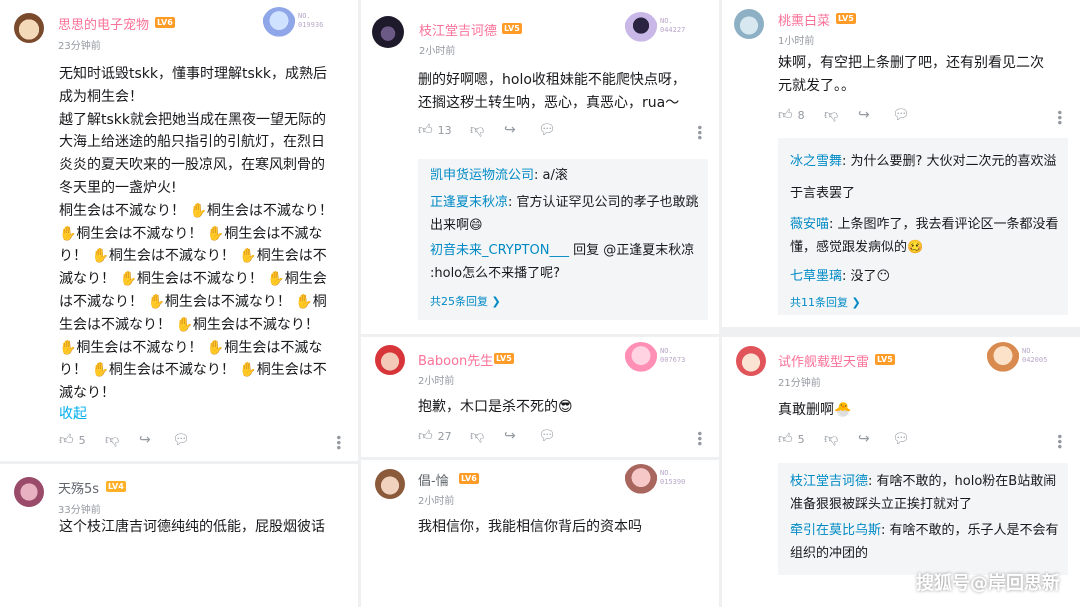  Describe the element at coordinates (204, 443) in the screenshot. I see `comment-actions: 👍︎ 5 👎︎ ↪ 💬︎ •••` at that location.